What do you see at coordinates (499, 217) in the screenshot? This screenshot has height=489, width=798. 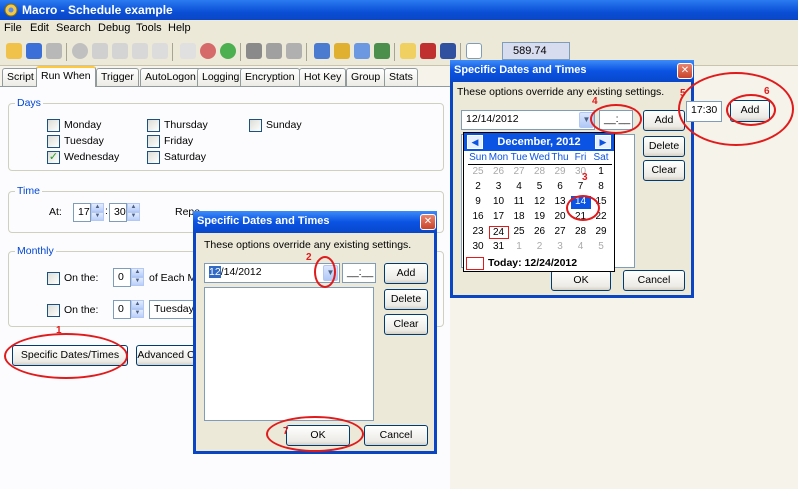 I see `calendar-day: 17` at bounding box center [499, 217].